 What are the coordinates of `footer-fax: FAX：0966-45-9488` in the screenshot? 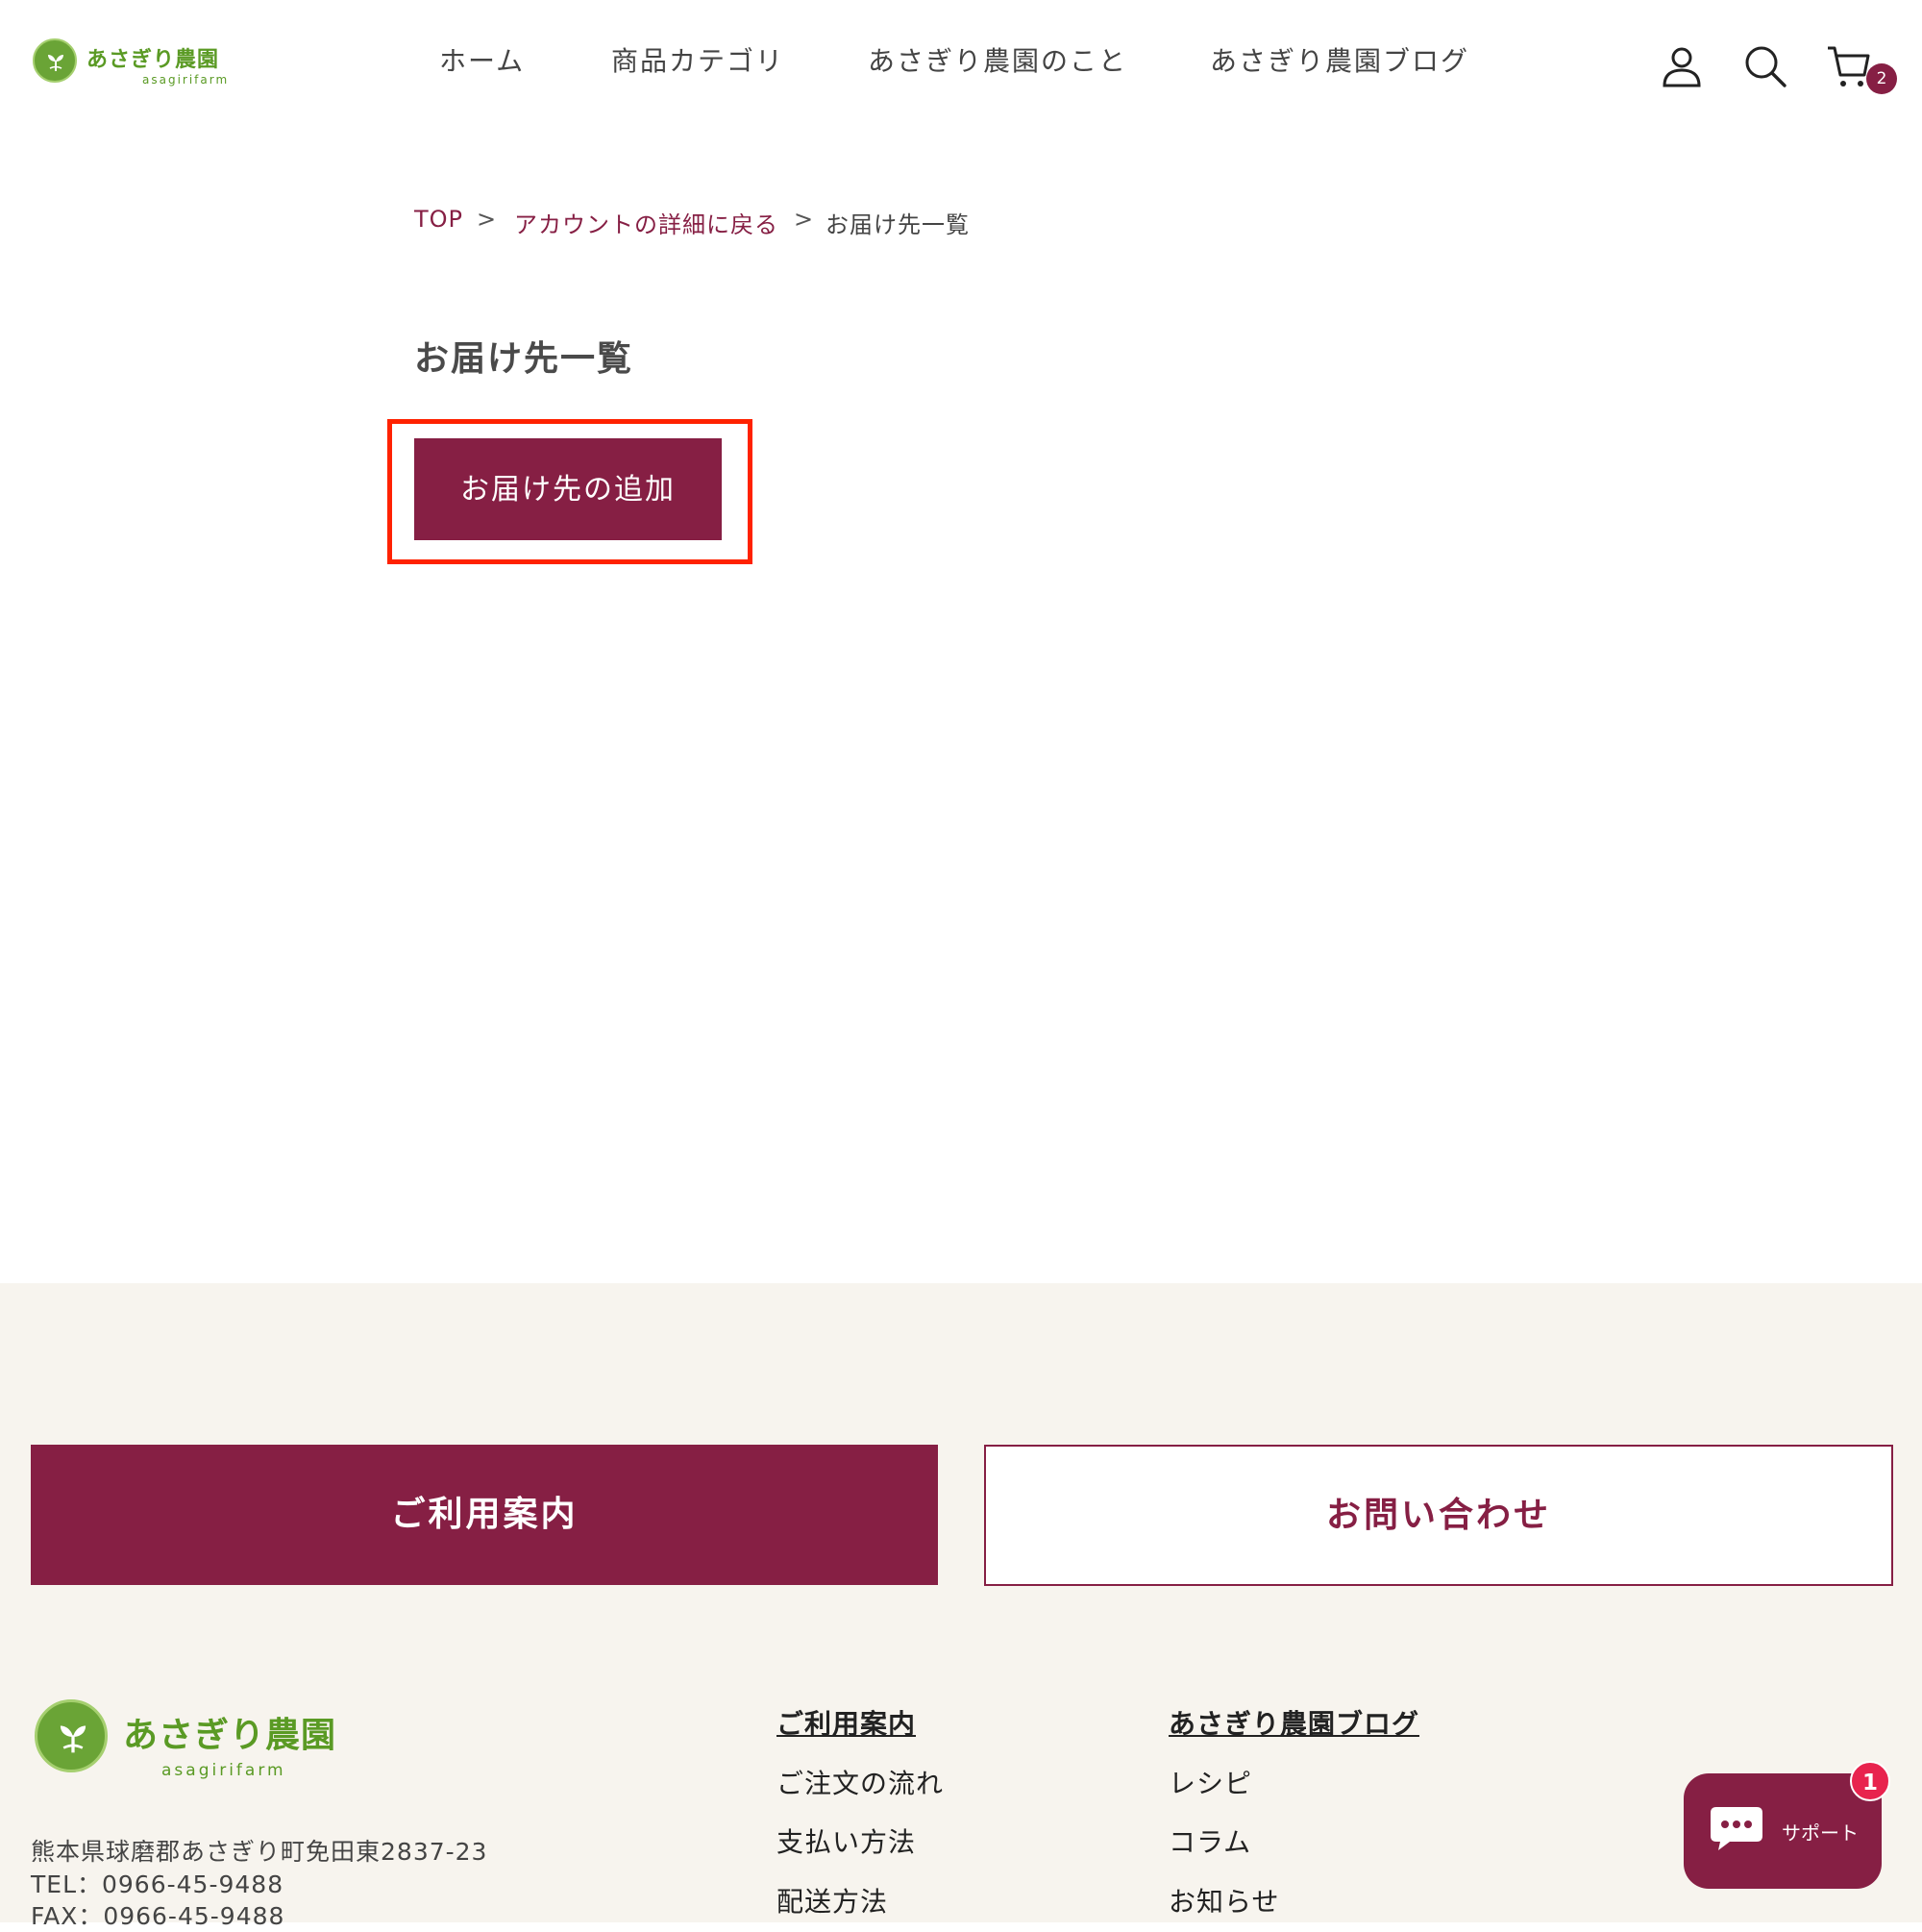 It's located at (158, 1916).